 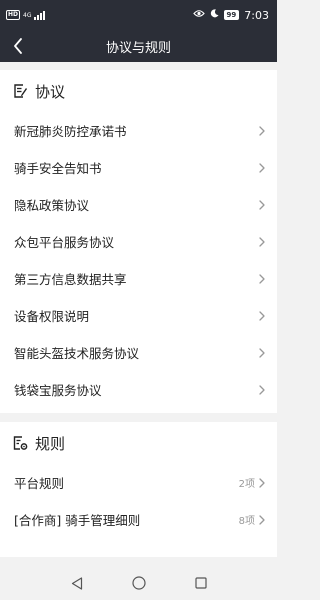 What do you see at coordinates (64, 242) in the screenshot?
I see `agreement-item-label: 众包平台服务协议` at bounding box center [64, 242].